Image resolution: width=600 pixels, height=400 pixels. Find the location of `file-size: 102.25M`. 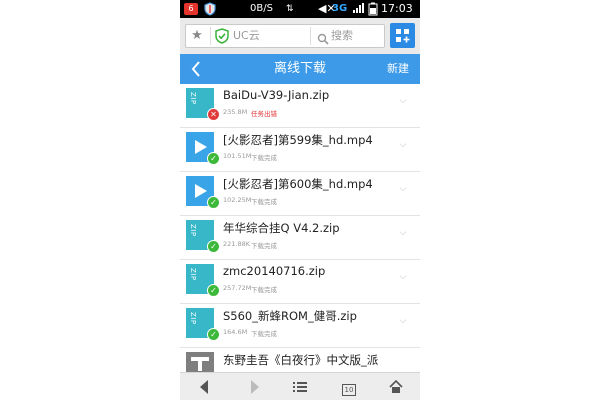

file-size: 102.25M is located at coordinates (237, 200).